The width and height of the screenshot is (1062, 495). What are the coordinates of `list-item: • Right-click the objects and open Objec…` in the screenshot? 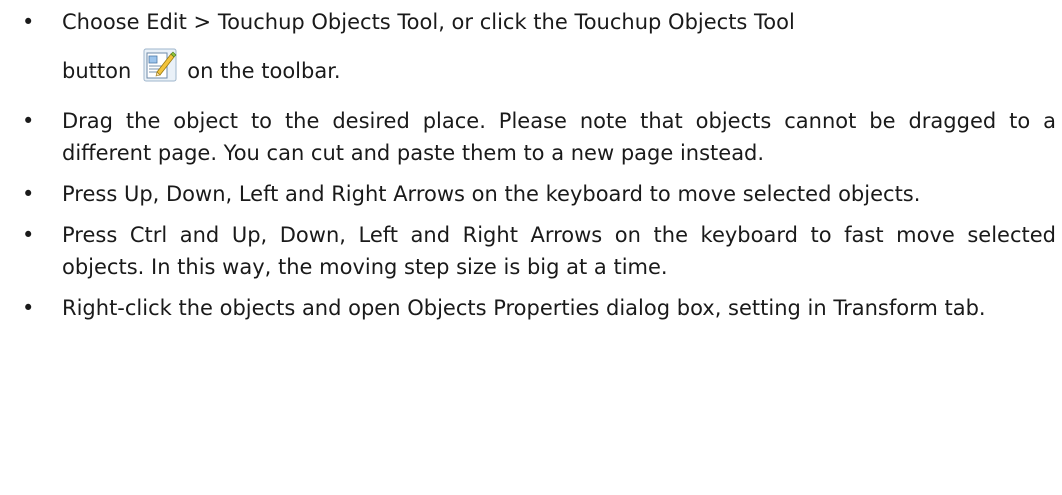 It's located at (531, 308).